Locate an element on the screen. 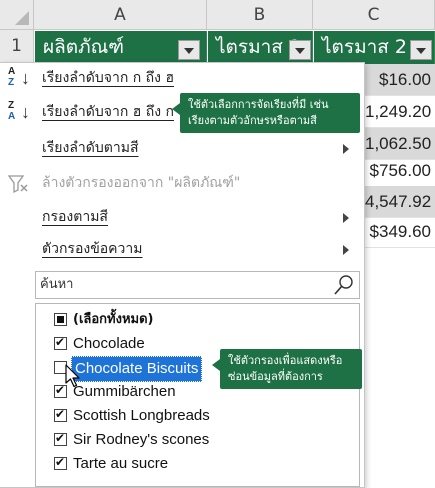  header-cell-product-text: ผลิตภัณฑ์ is located at coordinates (84, 47).